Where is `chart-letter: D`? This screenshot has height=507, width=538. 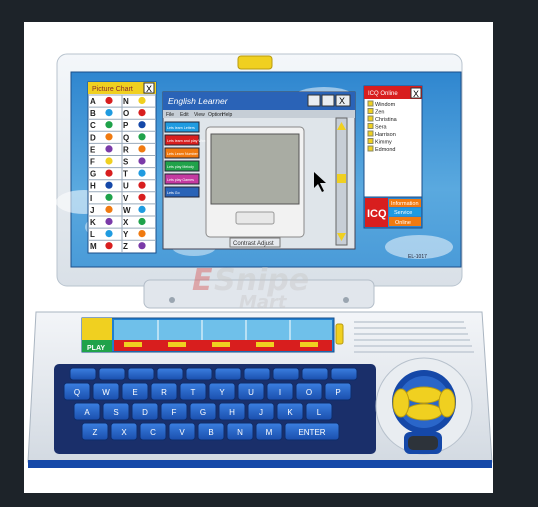
chart-letter: D is located at coordinates (93, 137).